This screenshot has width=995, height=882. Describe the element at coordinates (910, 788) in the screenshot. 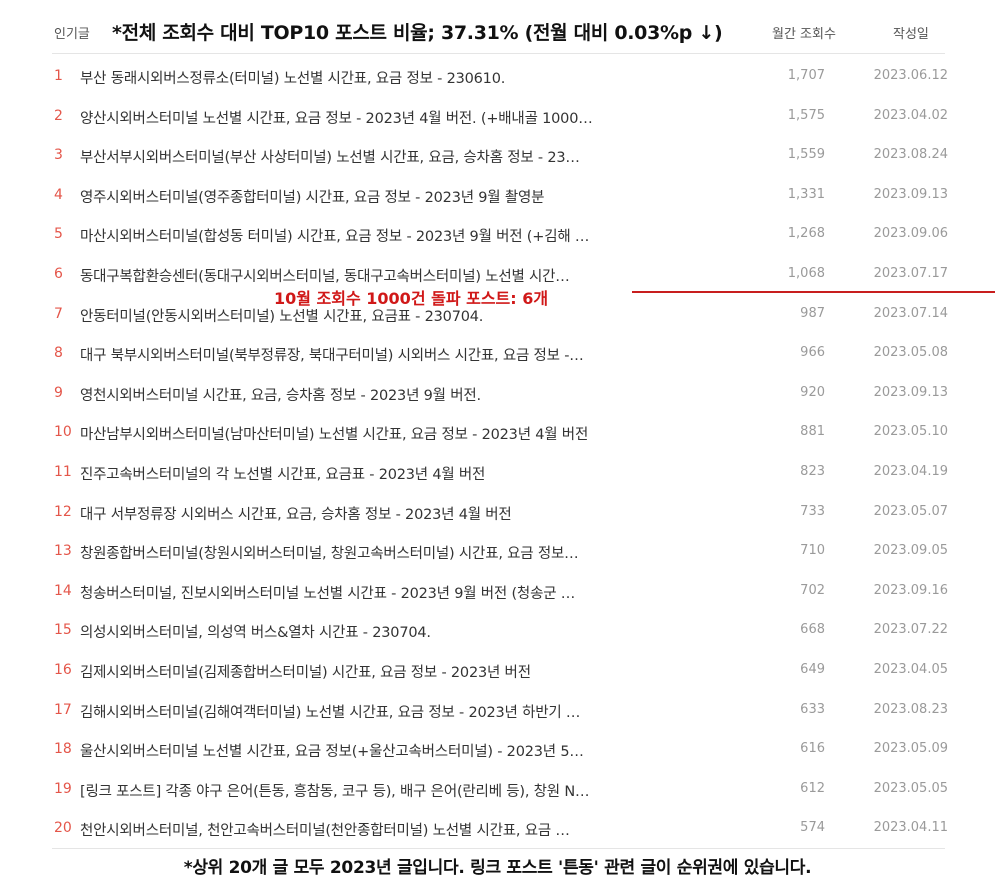

I see `post-date: 2023.05.05` at that location.